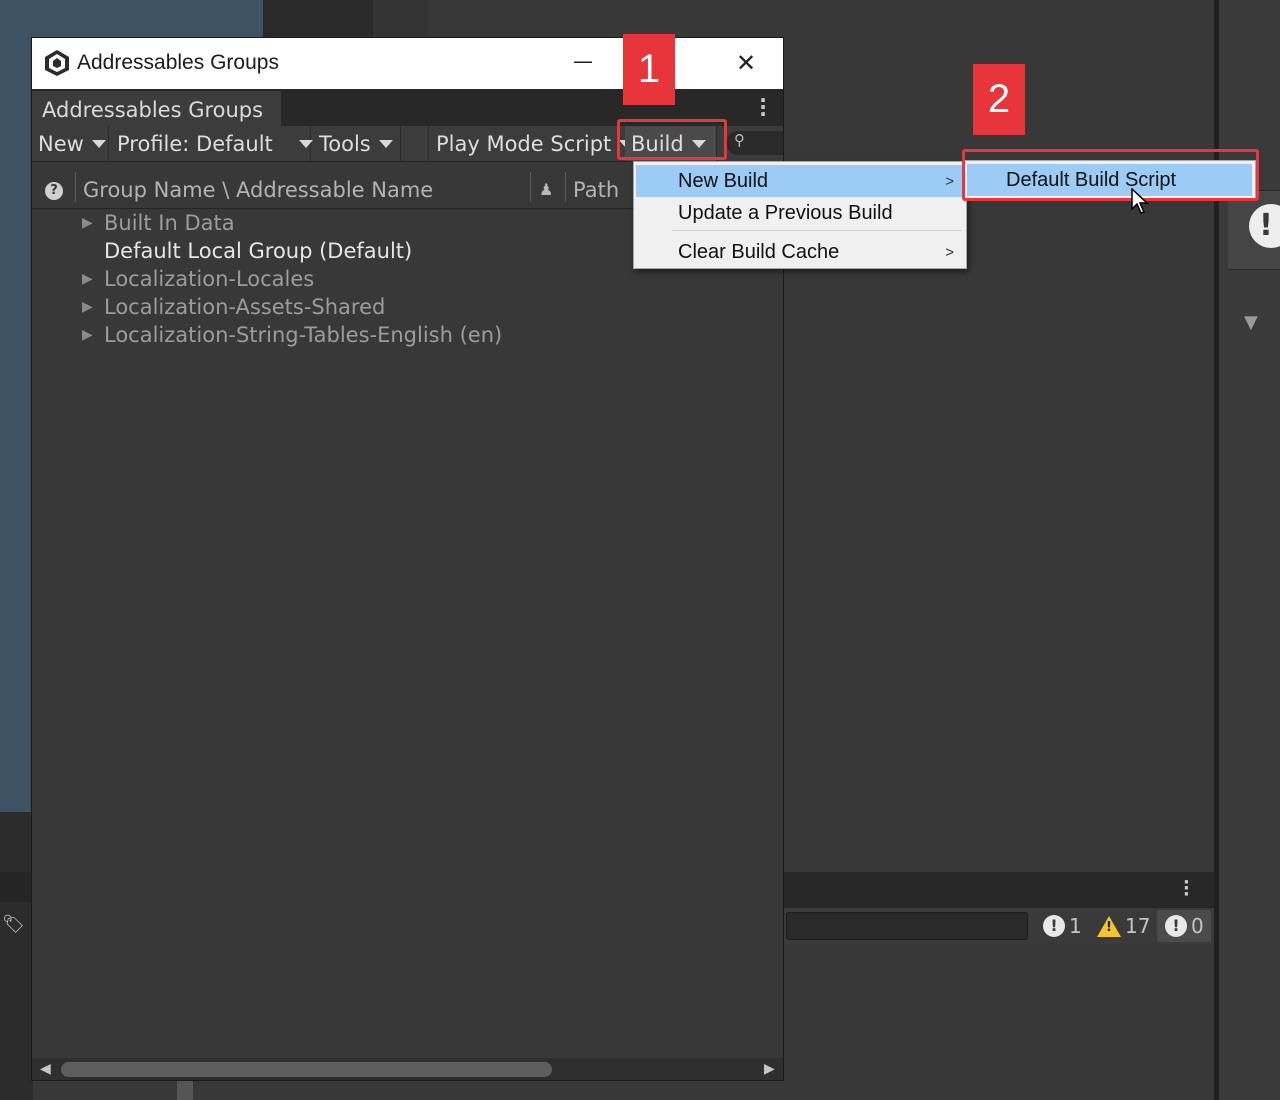  I want to click on unity-logo-icon, so click(57, 63).